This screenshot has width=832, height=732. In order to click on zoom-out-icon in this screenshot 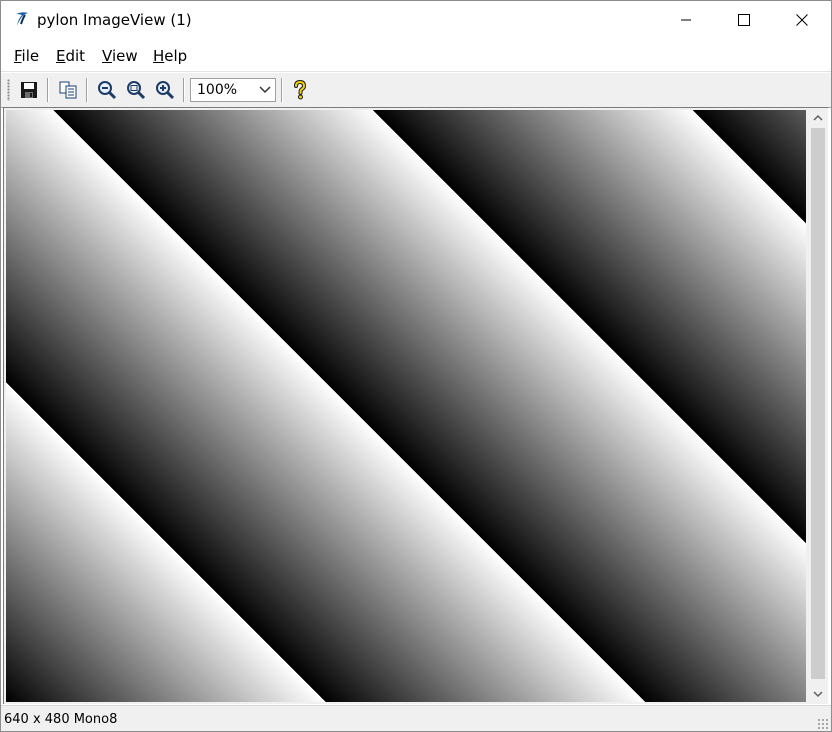, I will do `click(107, 90)`.